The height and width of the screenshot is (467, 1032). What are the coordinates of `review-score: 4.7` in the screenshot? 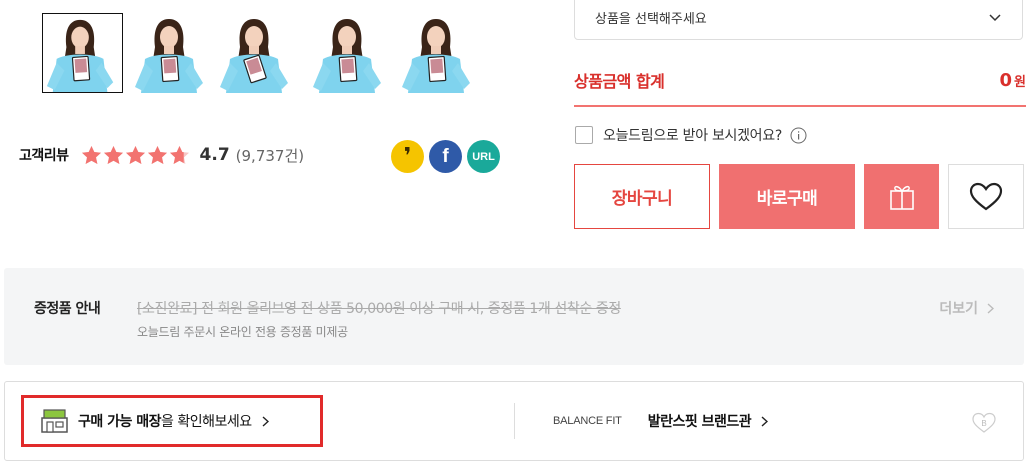 It's located at (214, 155).